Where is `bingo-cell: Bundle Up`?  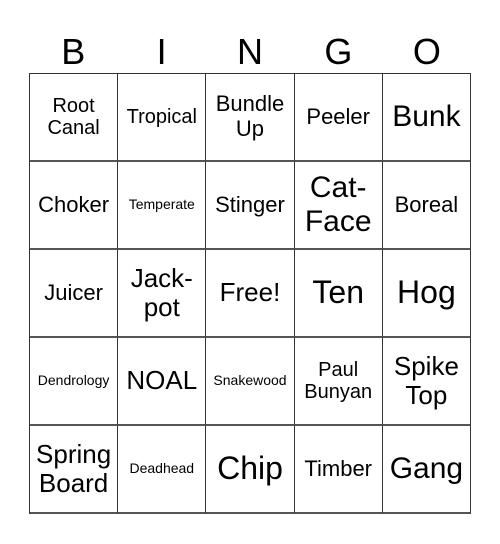 bingo-cell: Bundle Up is located at coordinates (250, 118).